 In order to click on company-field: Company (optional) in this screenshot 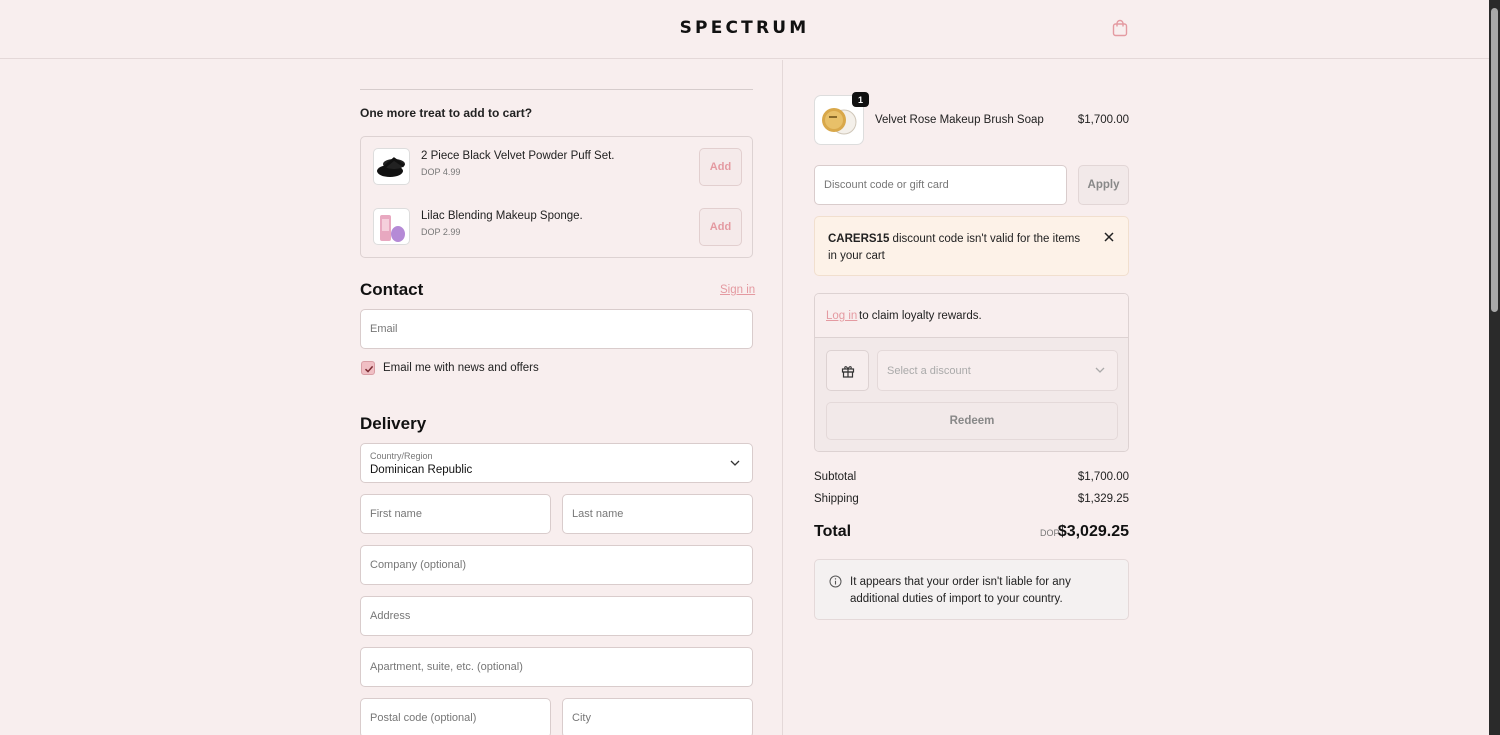, I will do `click(556, 565)`.